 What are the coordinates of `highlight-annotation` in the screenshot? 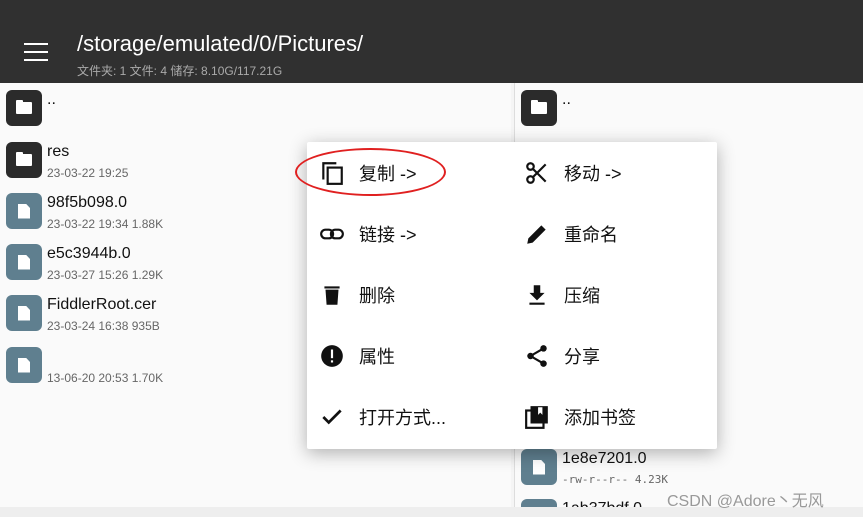 It's located at (370, 172).